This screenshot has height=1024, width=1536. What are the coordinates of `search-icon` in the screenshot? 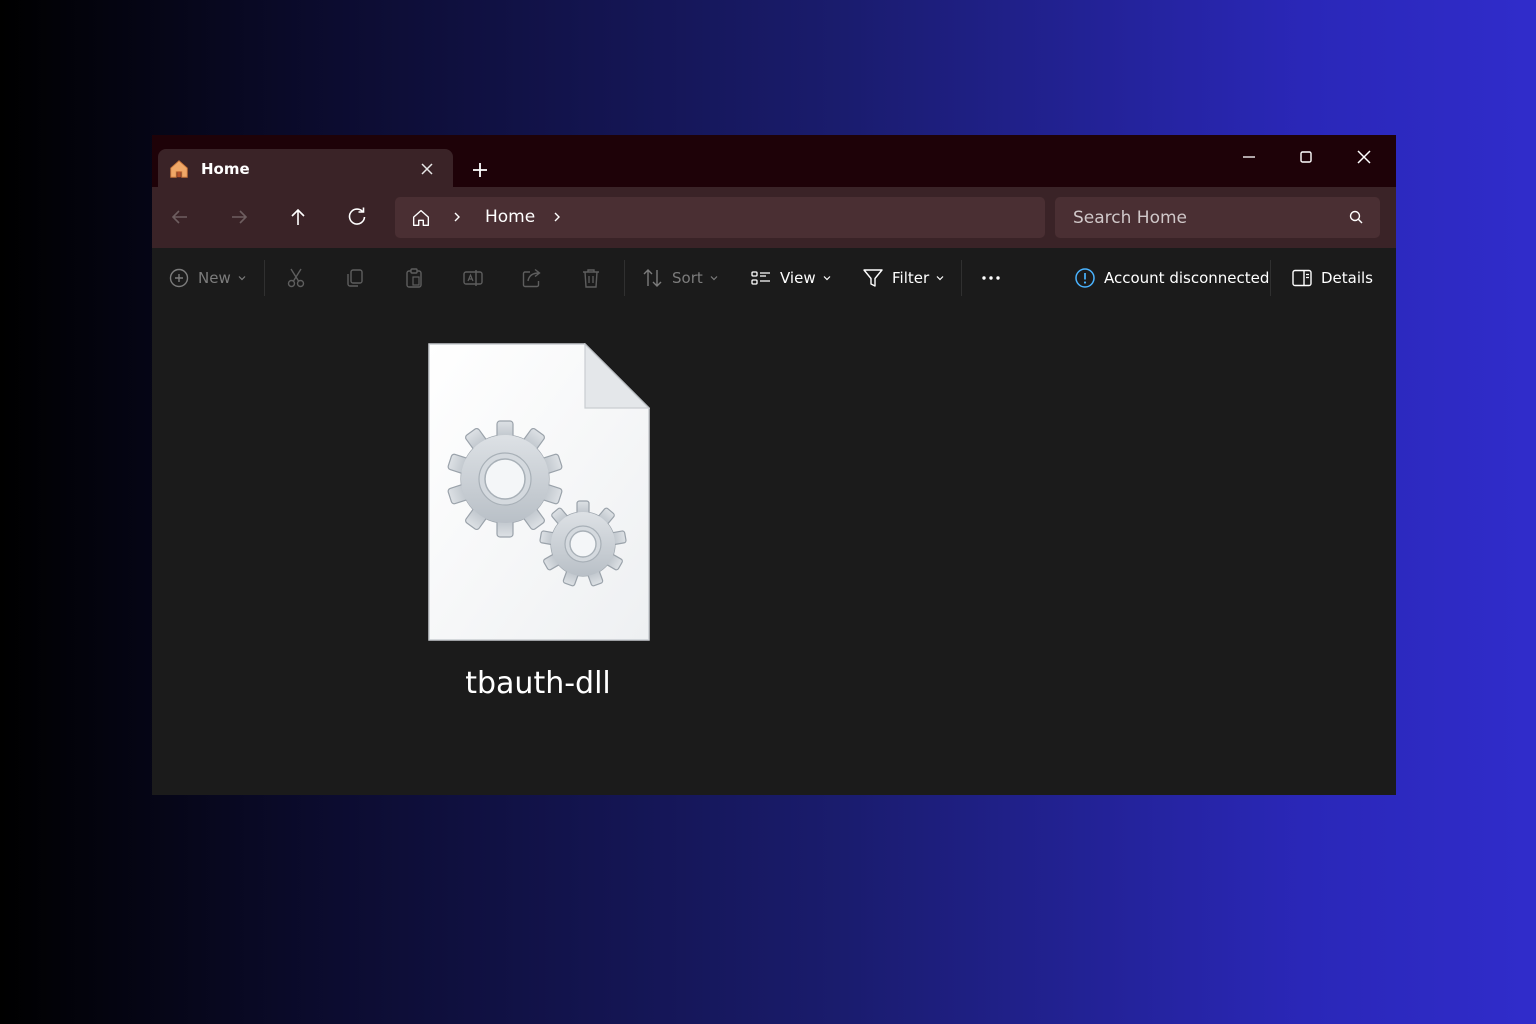 It's located at (1356, 217).